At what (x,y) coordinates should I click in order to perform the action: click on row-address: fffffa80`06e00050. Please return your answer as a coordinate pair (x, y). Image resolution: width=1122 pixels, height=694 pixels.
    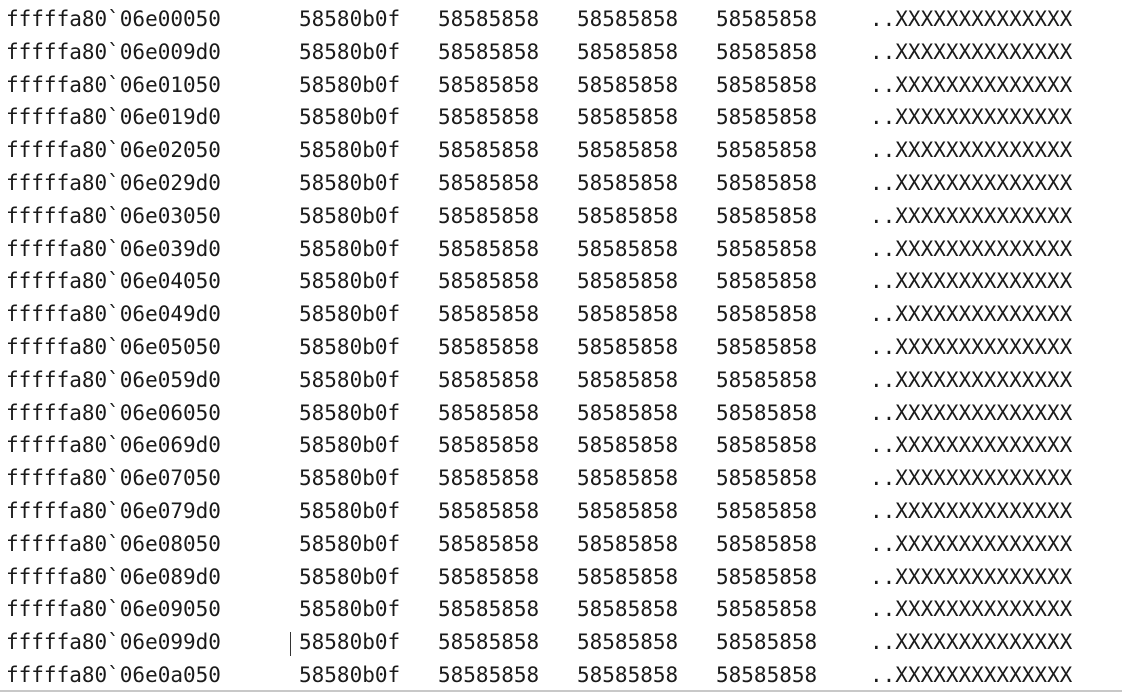
    Looking at the image, I should click on (113, 19).